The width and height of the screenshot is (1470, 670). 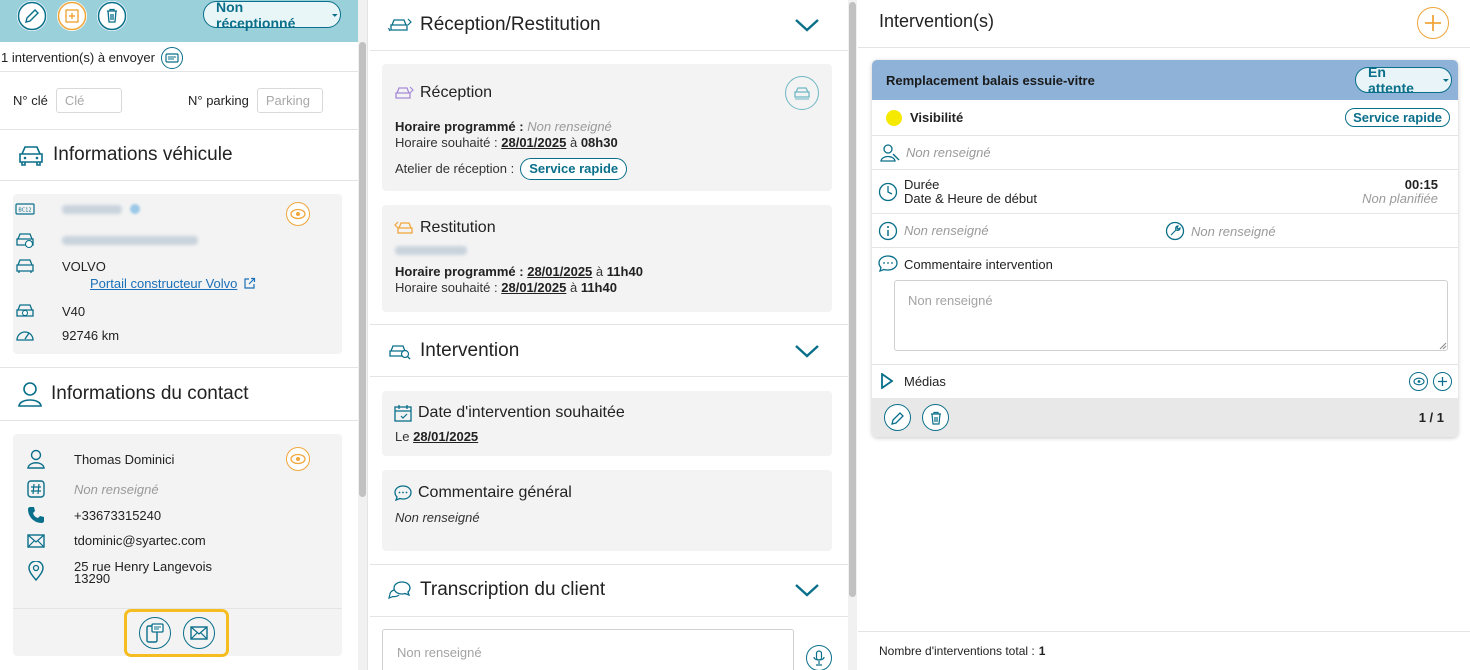 What do you see at coordinates (1165, 231) in the screenshot?
I see `info-row: Non renseigné Non renseigné` at bounding box center [1165, 231].